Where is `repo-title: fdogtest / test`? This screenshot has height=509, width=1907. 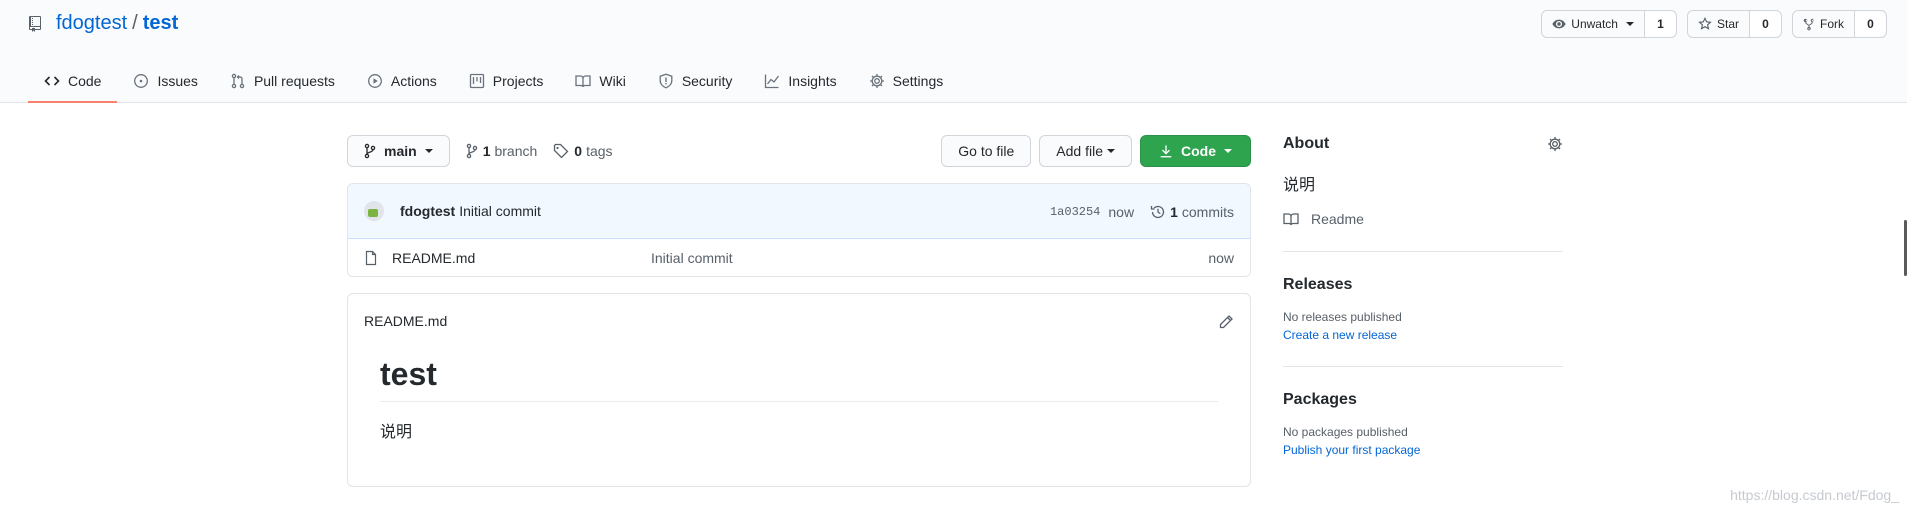 repo-title: fdogtest / test is located at coordinates (103, 23).